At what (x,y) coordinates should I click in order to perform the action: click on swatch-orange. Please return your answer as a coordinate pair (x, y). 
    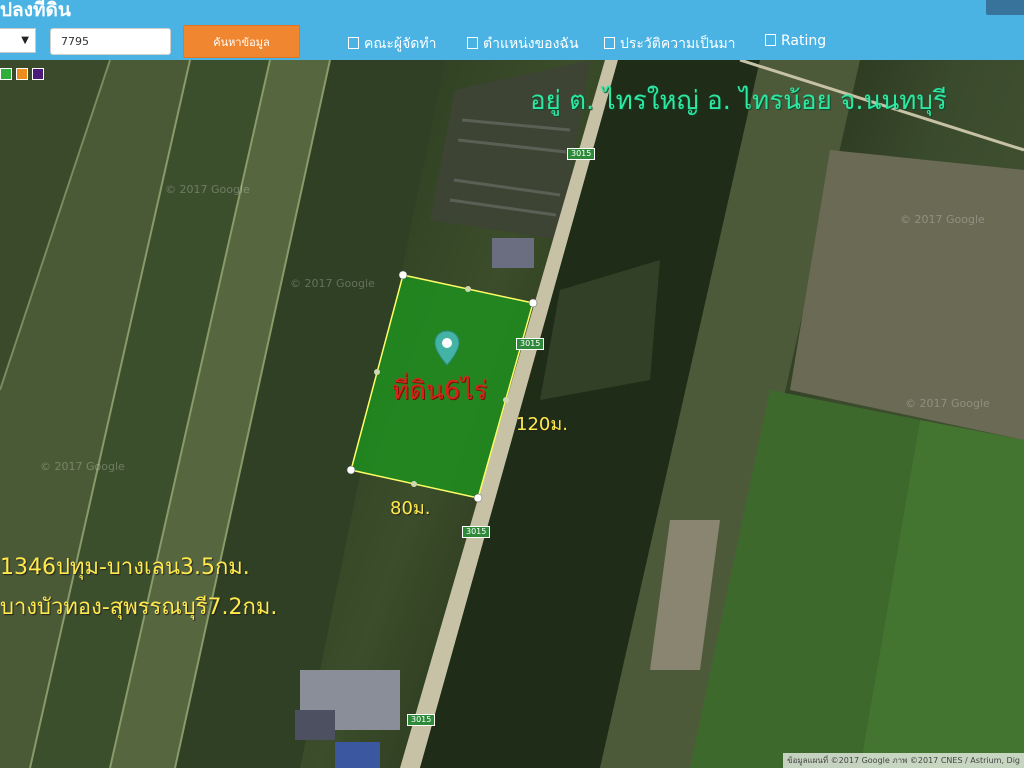
    Looking at the image, I should click on (22, 74).